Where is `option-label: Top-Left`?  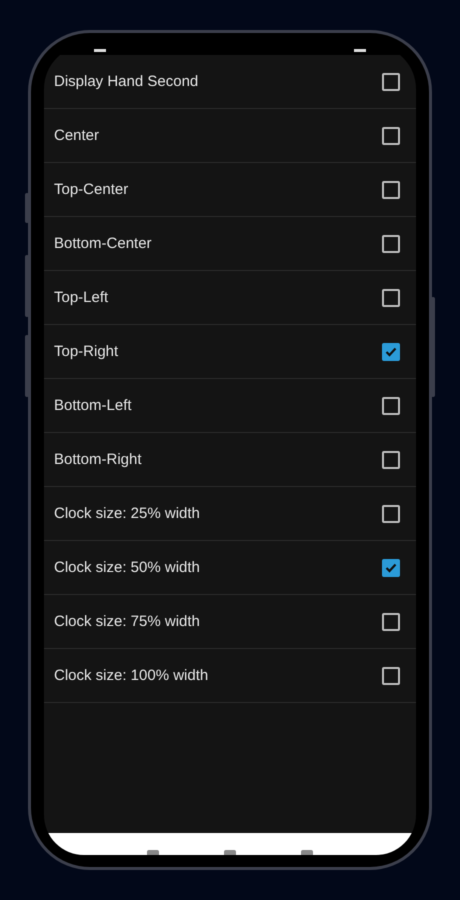
option-label: Top-Left is located at coordinates (81, 297).